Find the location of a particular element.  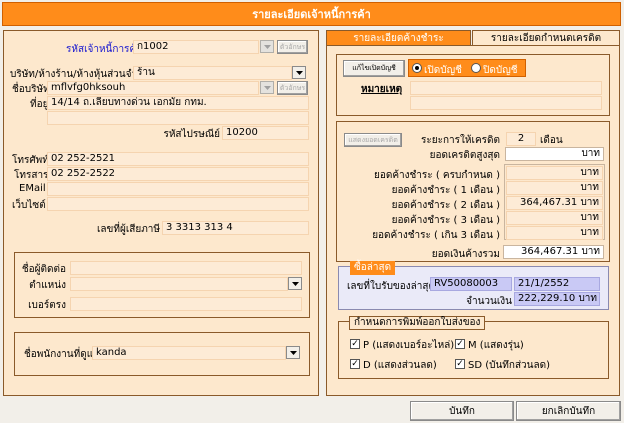

credit-term-unit: เดือน is located at coordinates (551, 140).